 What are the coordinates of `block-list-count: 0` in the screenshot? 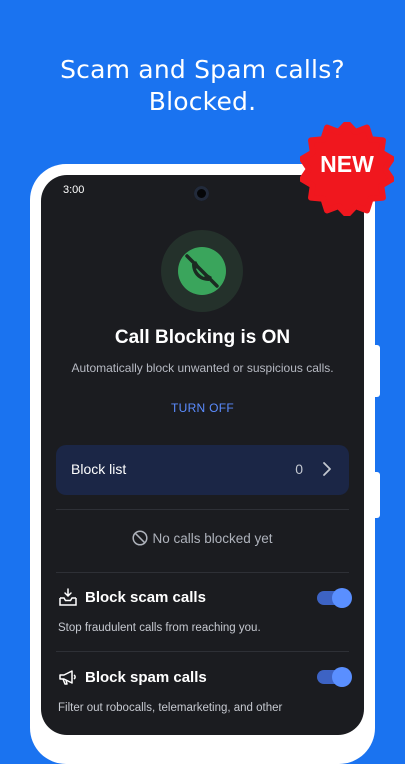 It's located at (299, 469).